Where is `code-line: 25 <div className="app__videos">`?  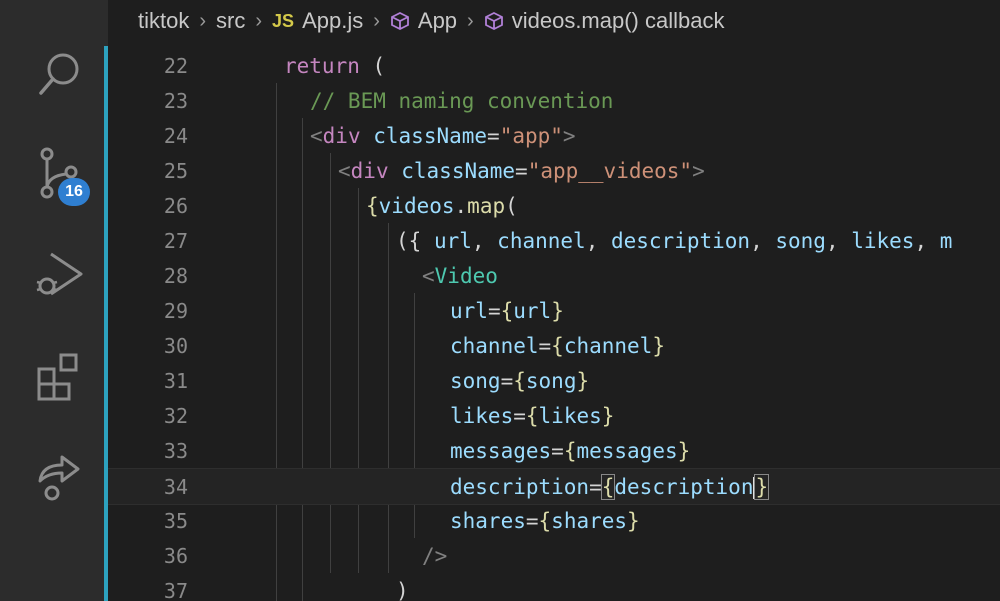 code-line: 25 <div className="app__videos"> is located at coordinates (554, 170).